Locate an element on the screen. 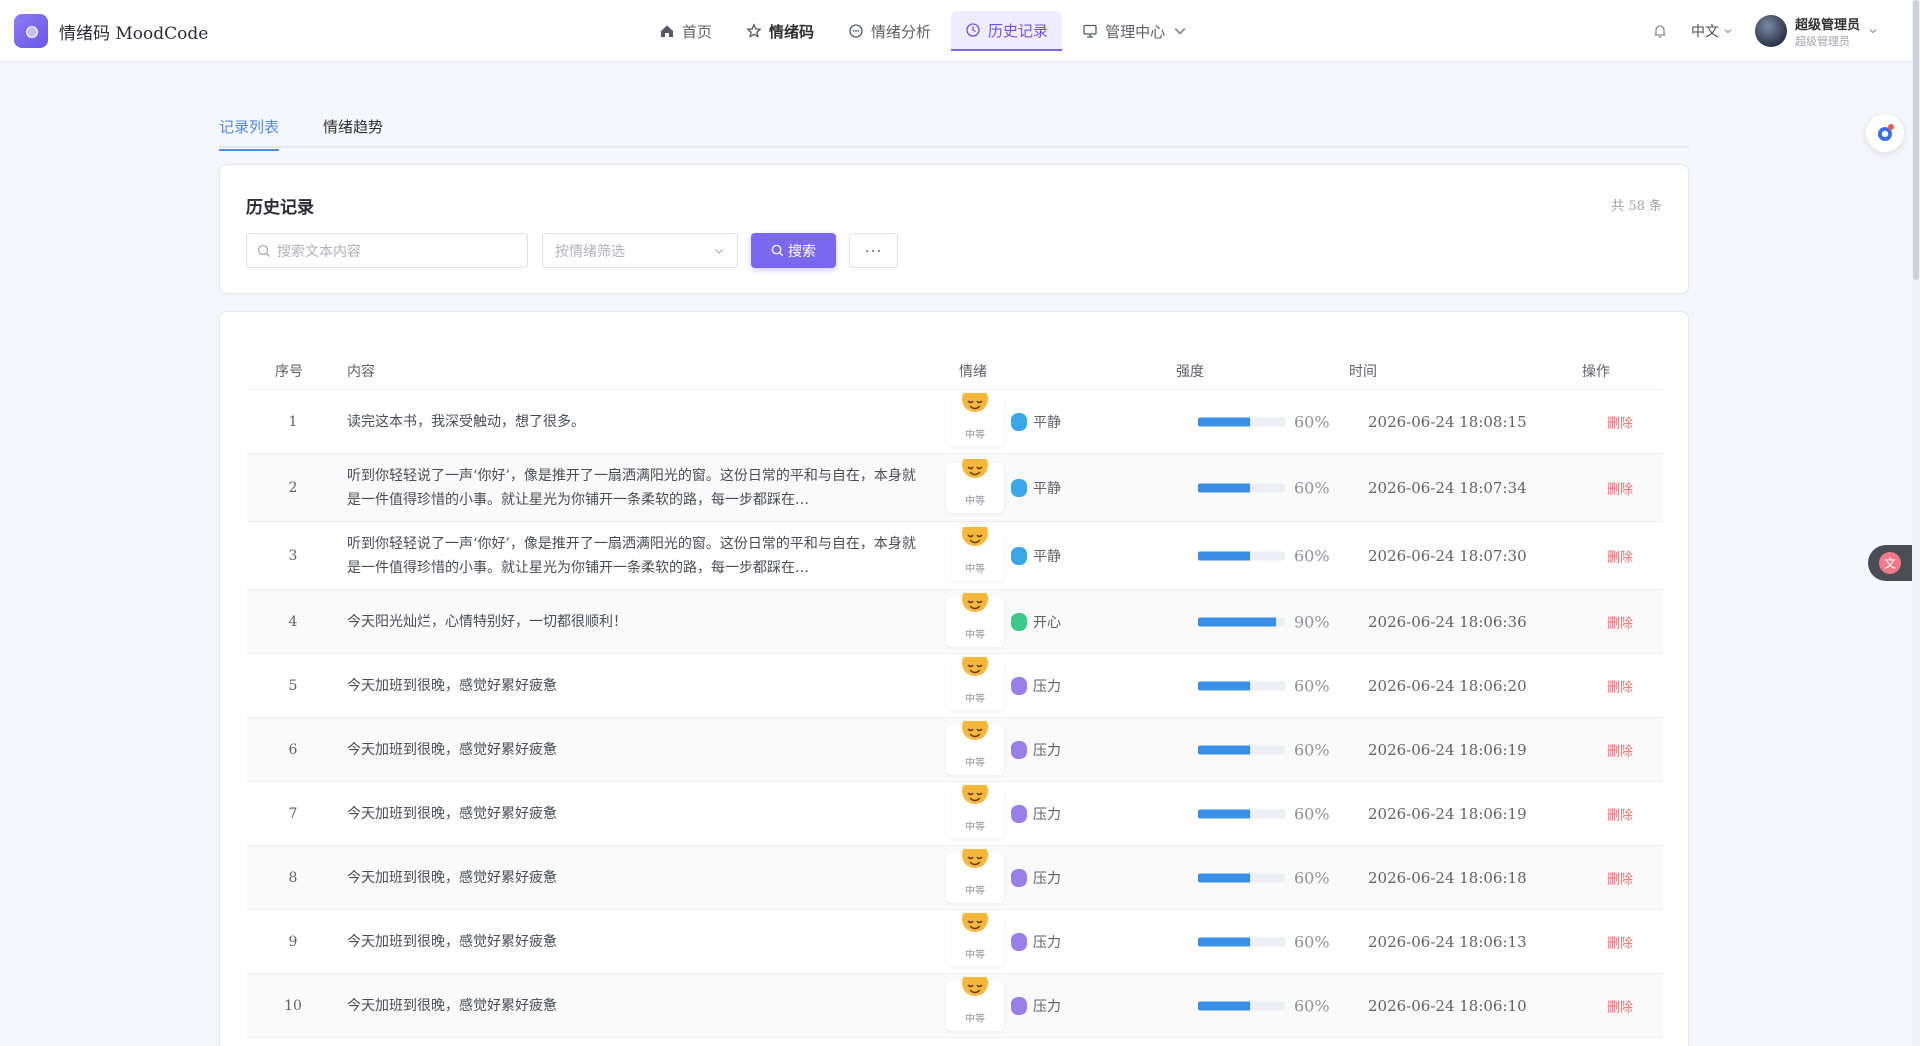 This screenshot has height=1046, width=1920. row-time: 2026-06-24 18:06:36 is located at coordinates (1447, 621).